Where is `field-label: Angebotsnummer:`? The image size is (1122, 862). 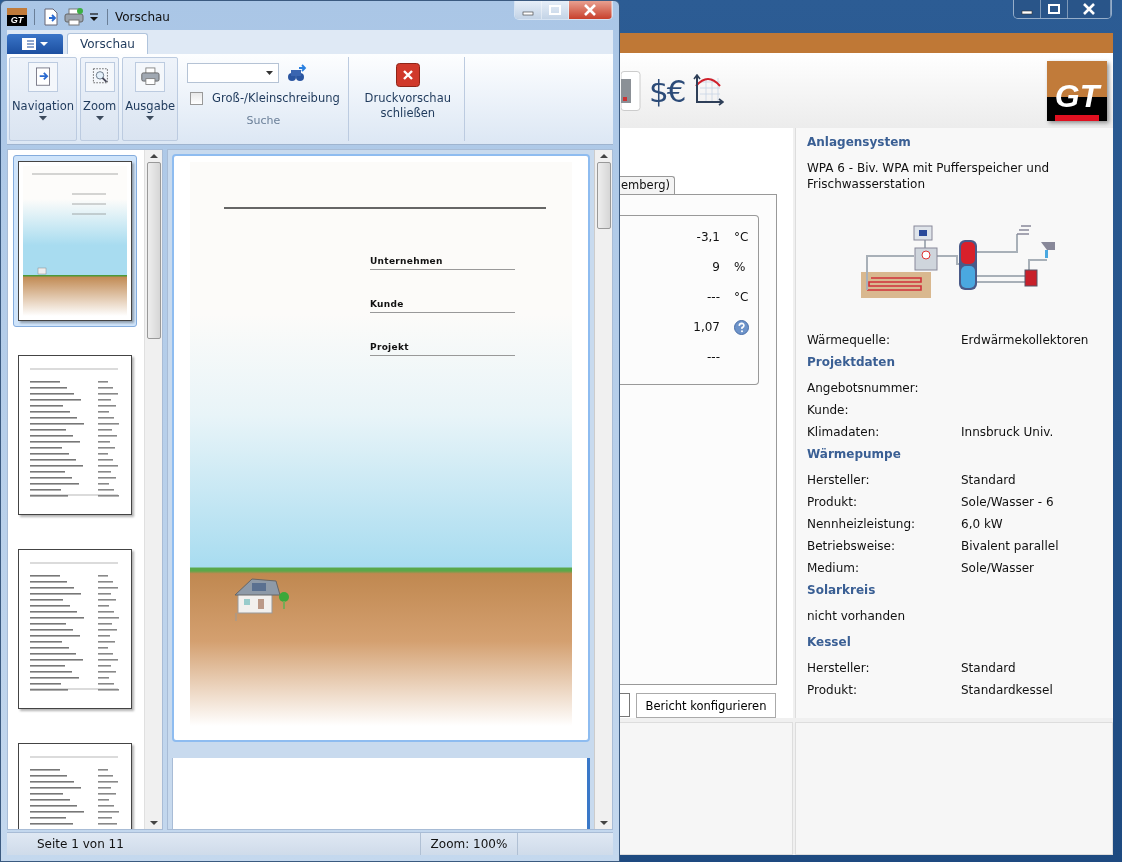
field-label: Angebotsnummer: is located at coordinates (863, 388).